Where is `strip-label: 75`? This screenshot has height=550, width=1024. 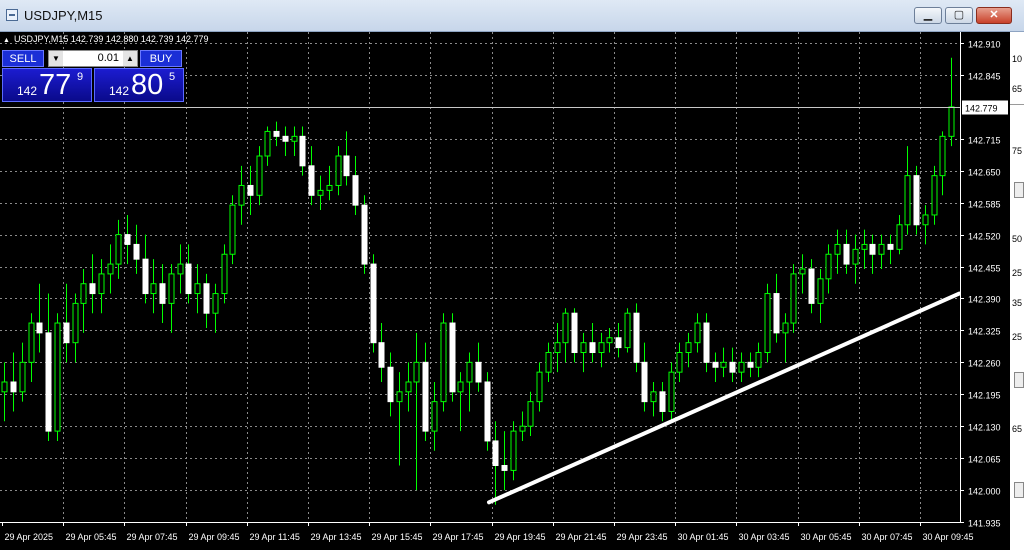 strip-label: 75 is located at coordinates (1017, 151).